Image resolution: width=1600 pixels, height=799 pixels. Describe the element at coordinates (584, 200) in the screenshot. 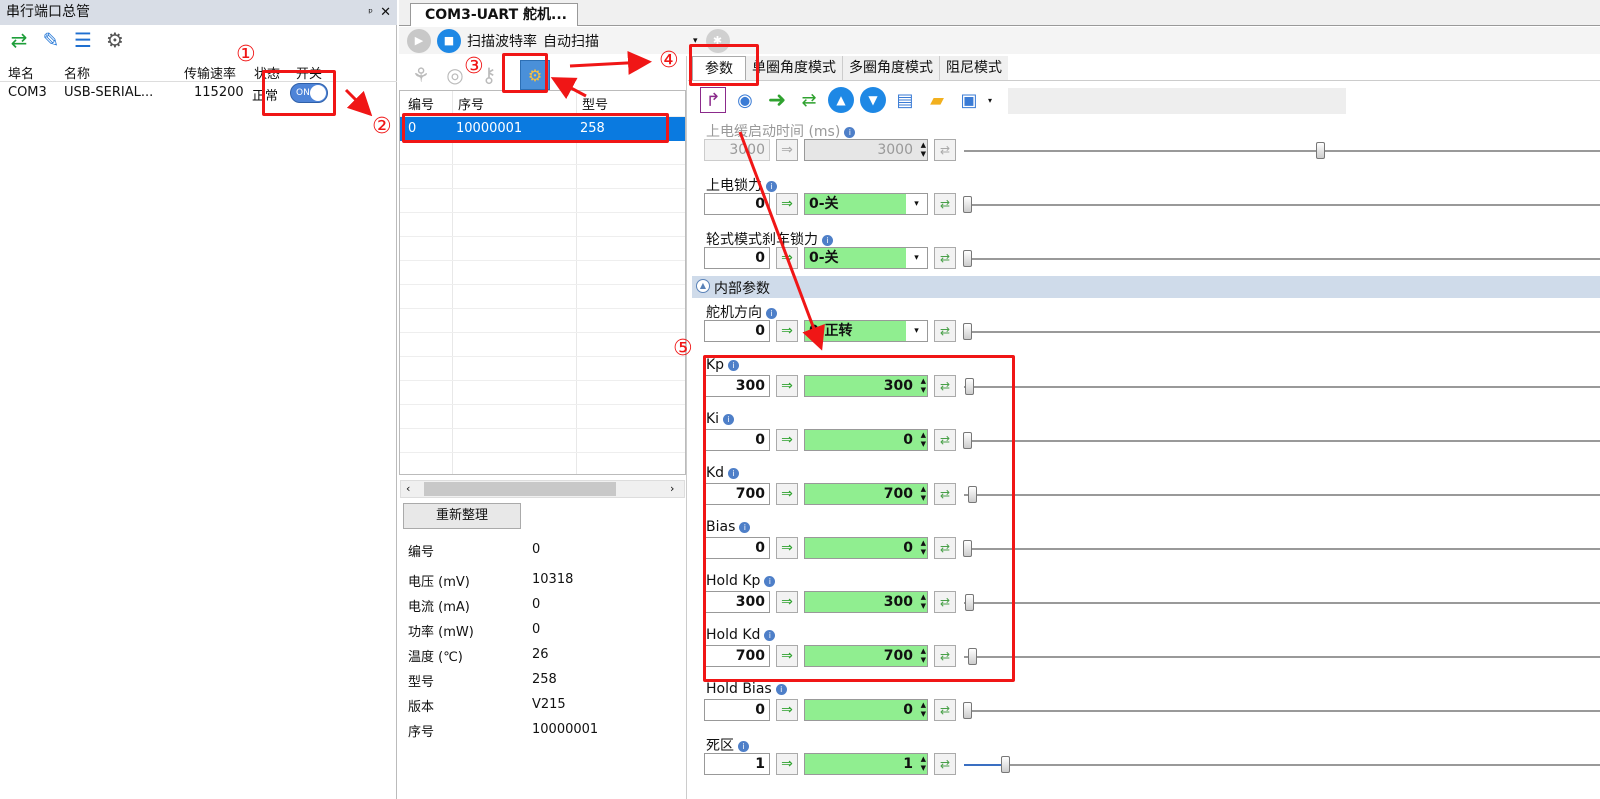

I see `annotation-arrows` at that location.